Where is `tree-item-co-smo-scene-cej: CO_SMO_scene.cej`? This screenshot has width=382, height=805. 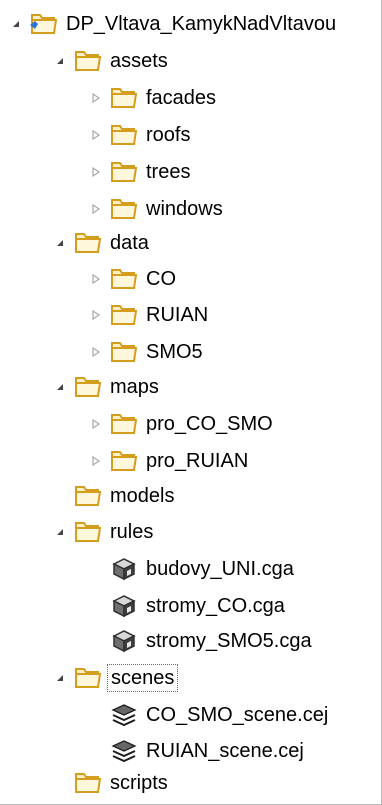 tree-item-co-smo-scene-cej: CO_SMO_scene.cej is located at coordinates (208, 715).